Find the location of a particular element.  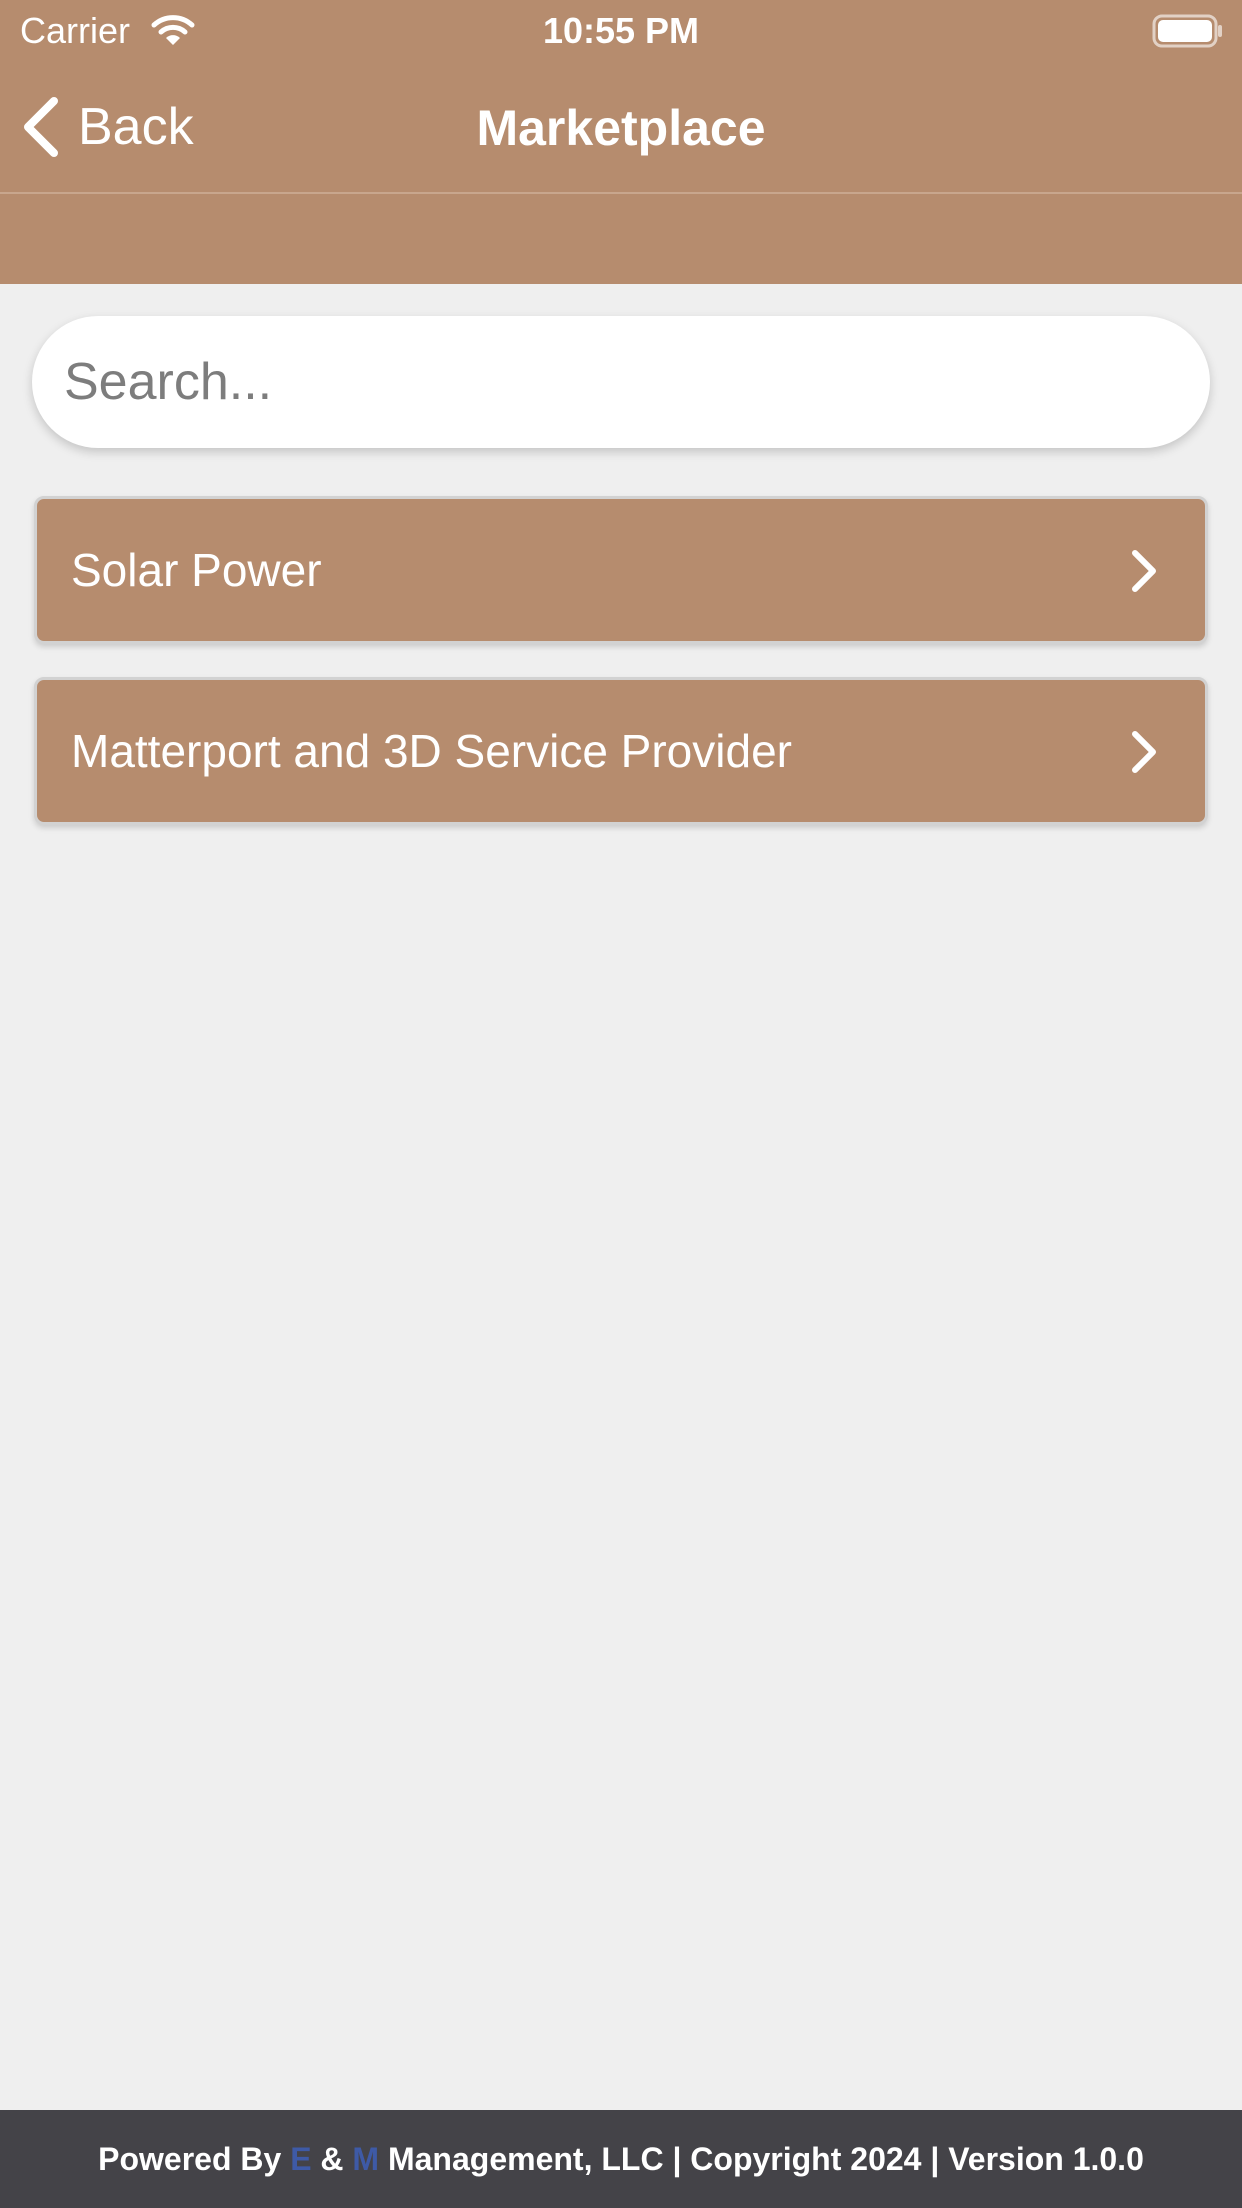

list-item-solar-power: Solar Power is located at coordinates (621, 570).